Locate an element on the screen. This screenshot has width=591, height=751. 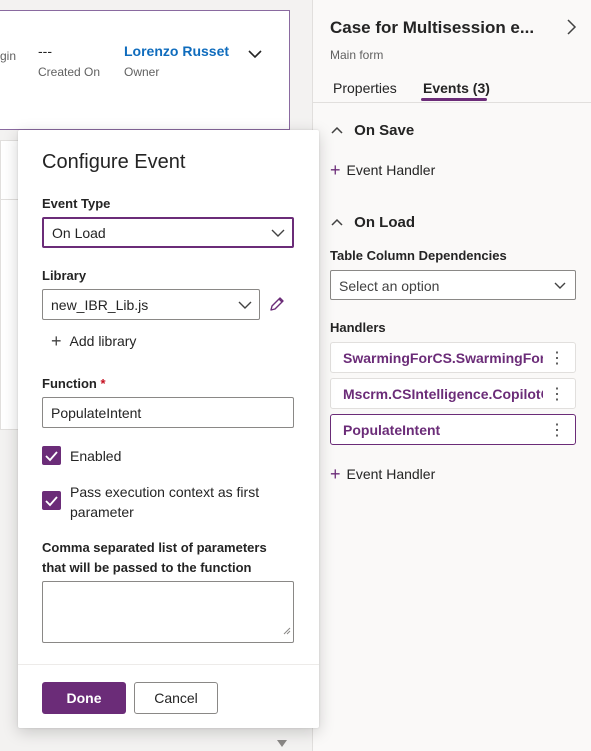
selected-tab-indicator is located at coordinates (454, 99).